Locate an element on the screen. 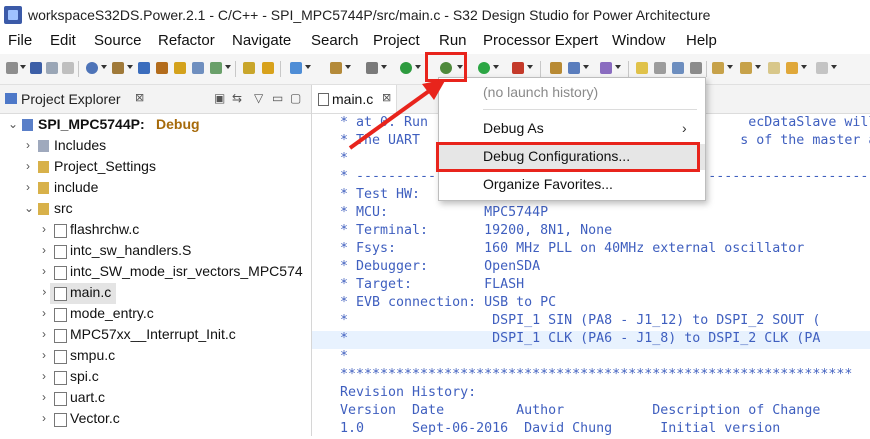 The width and height of the screenshot is (870, 439). annotation-arrow-icon is located at coordinates (397, 114).